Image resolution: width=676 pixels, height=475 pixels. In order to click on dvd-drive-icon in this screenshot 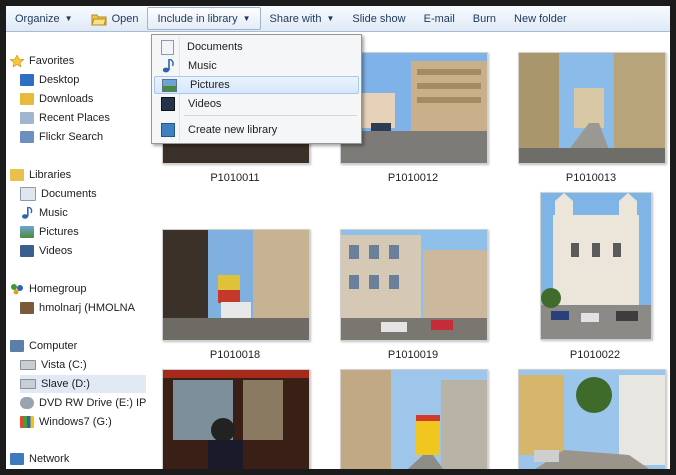, I will do `click(27, 403)`.